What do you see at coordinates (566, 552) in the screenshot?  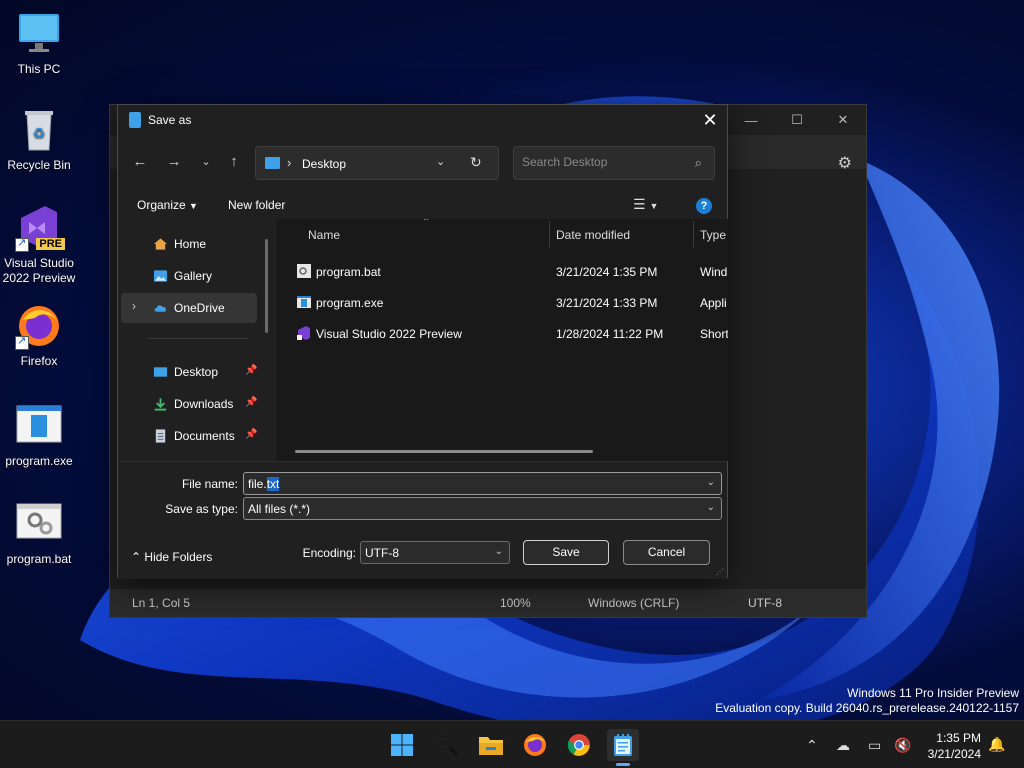 I see `save-button: Save` at bounding box center [566, 552].